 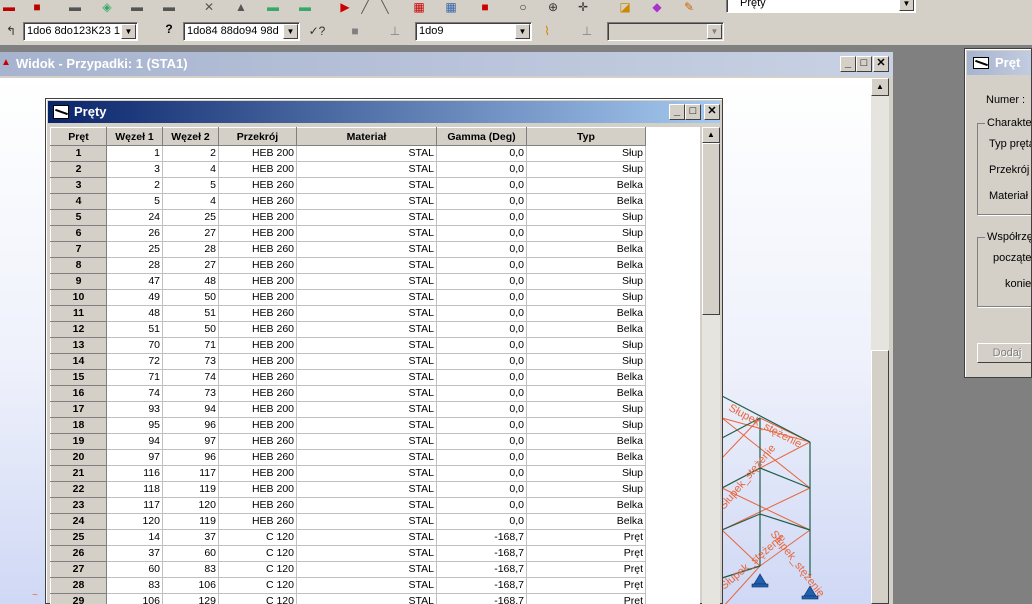 What do you see at coordinates (78, 281) in the screenshot?
I see `row-header-cell: 9` at bounding box center [78, 281].